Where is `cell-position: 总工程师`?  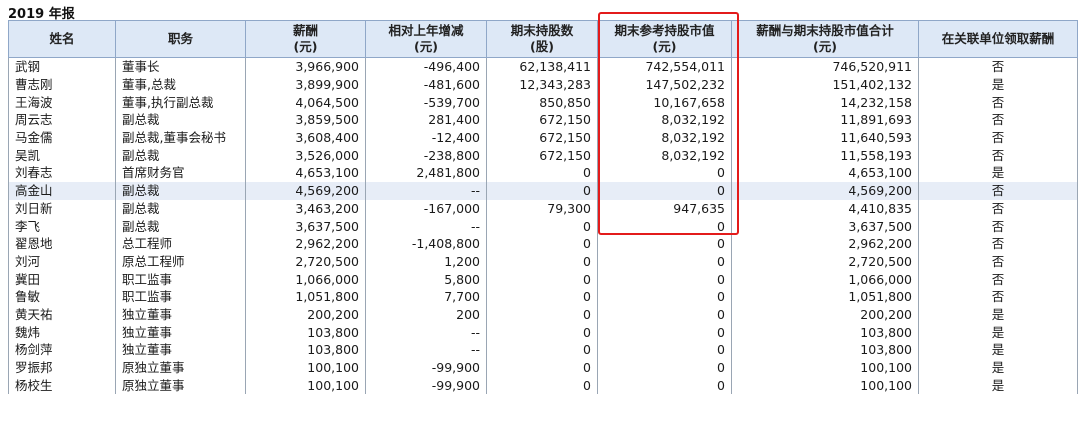
cell-position: 总工程师 is located at coordinates (180, 243).